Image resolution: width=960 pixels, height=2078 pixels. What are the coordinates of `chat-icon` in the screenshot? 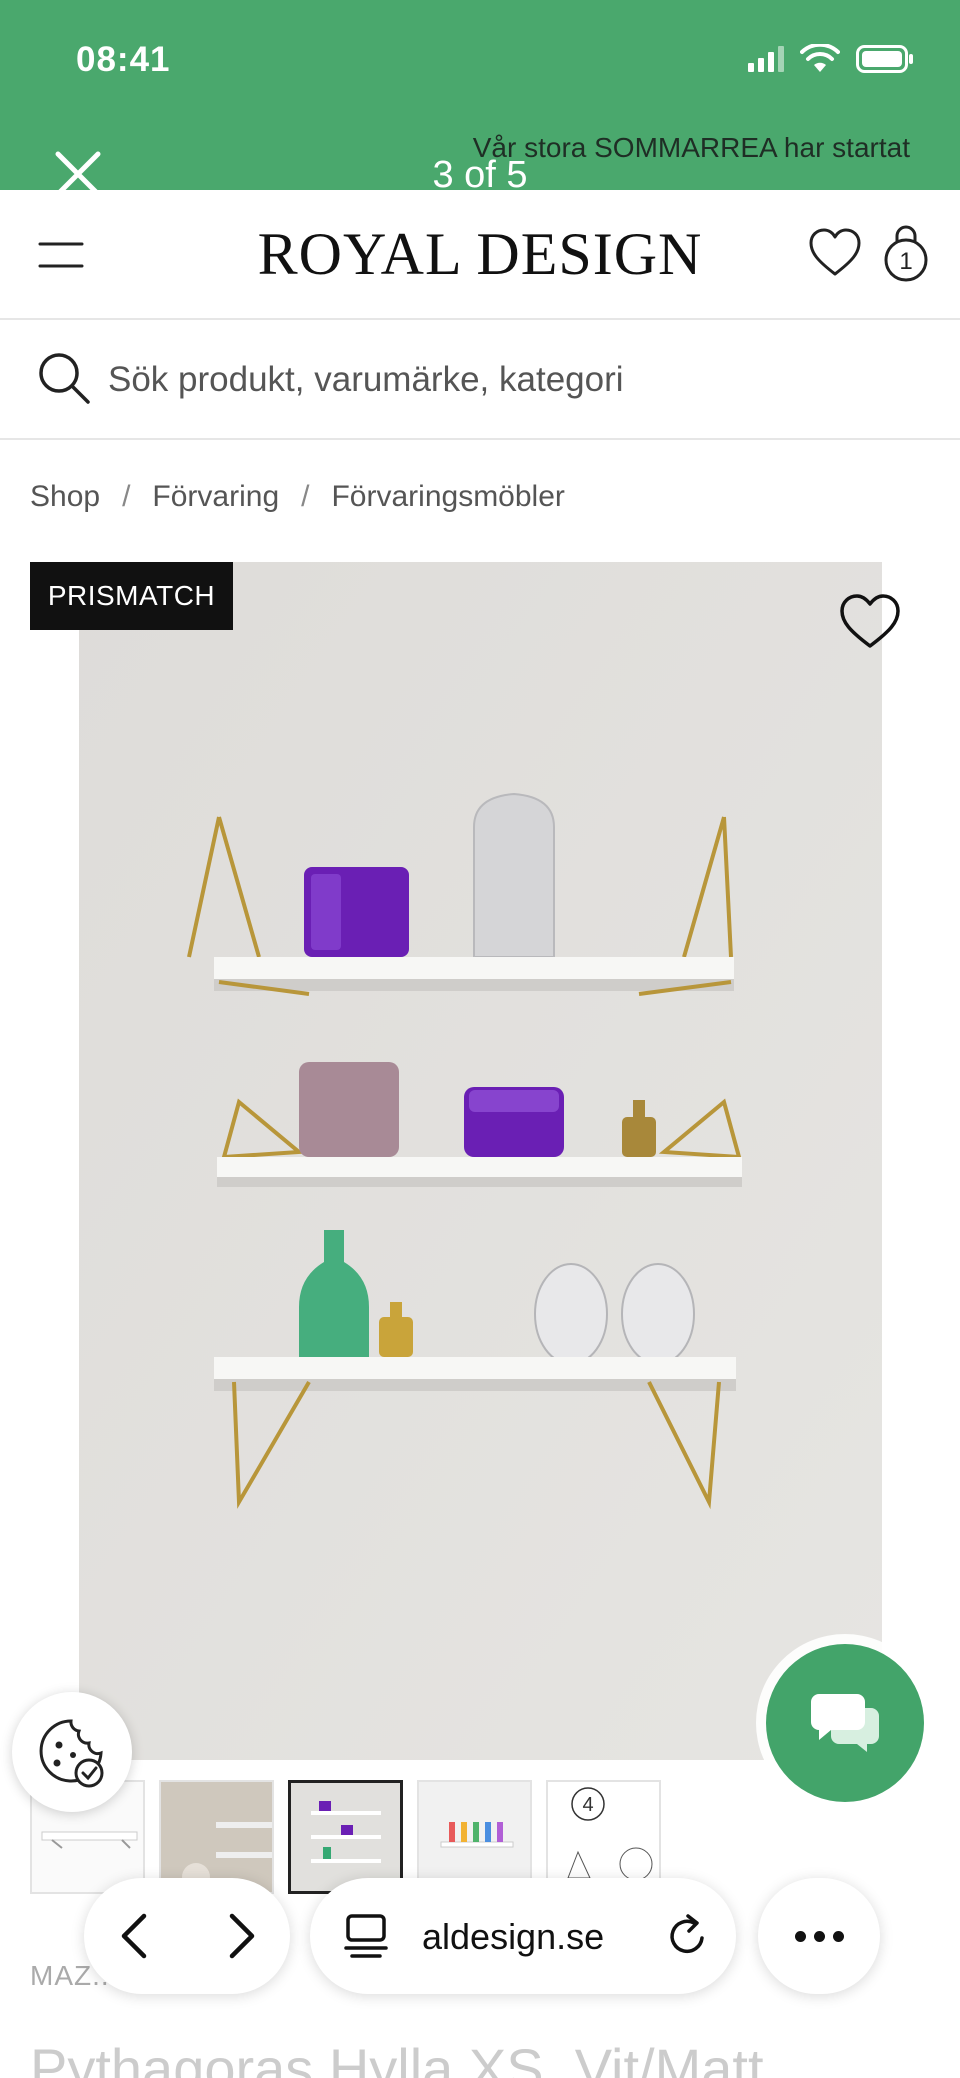 It's located at (845, 1723).